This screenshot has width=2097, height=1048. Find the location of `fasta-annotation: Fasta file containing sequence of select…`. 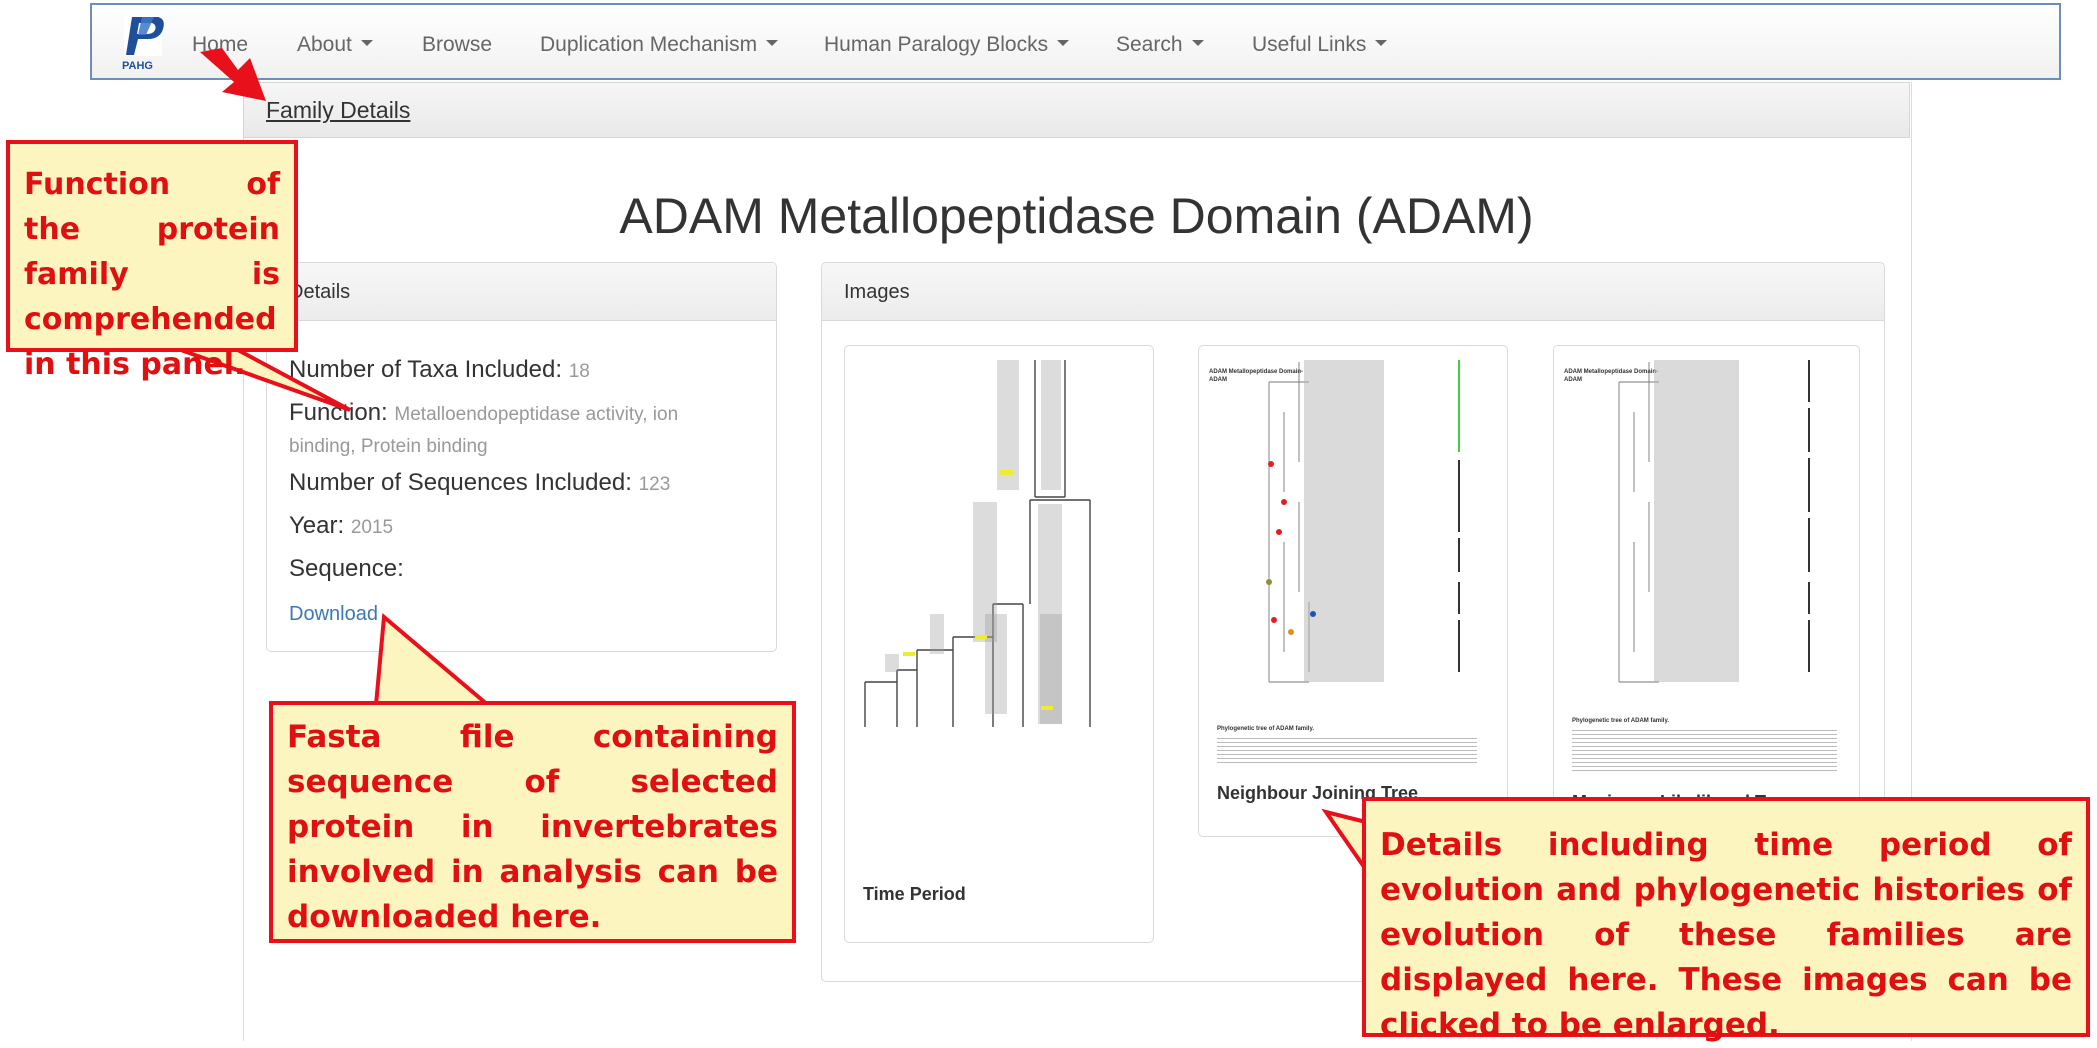

fasta-annotation: Fasta file containing sequence of select… is located at coordinates (532, 822).